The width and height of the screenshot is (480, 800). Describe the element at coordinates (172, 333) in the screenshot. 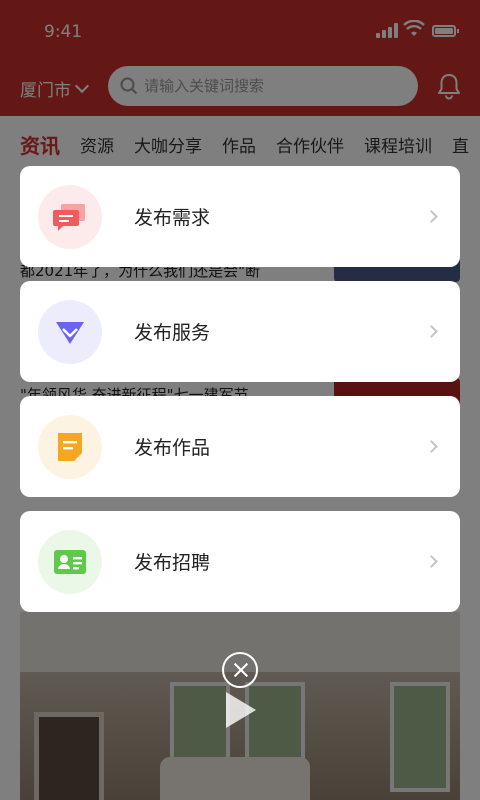

I see `card-label: 发布服务` at that location.